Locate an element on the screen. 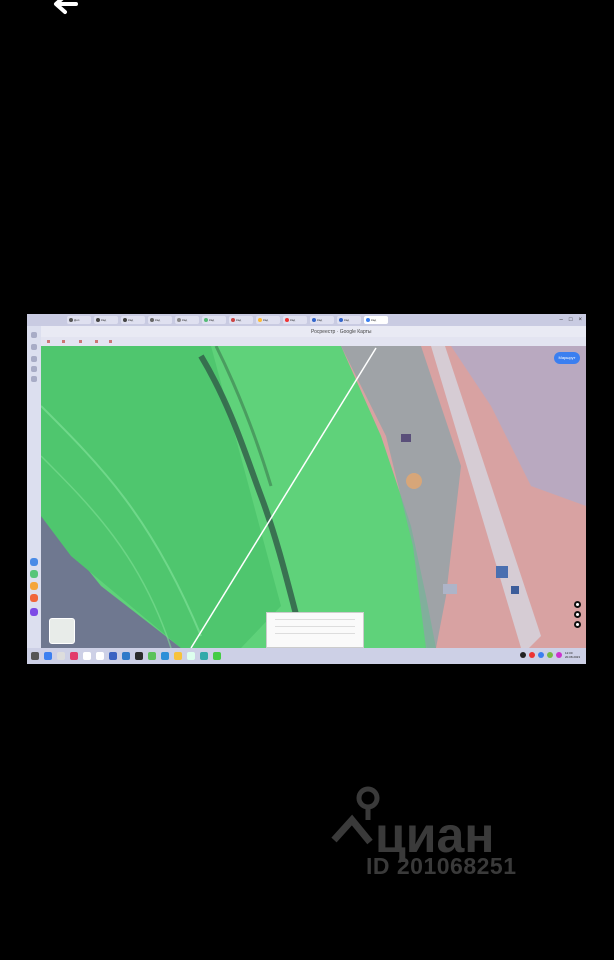 The image size is (614, 960). chrome-icon is located at coordinates (87, 656).